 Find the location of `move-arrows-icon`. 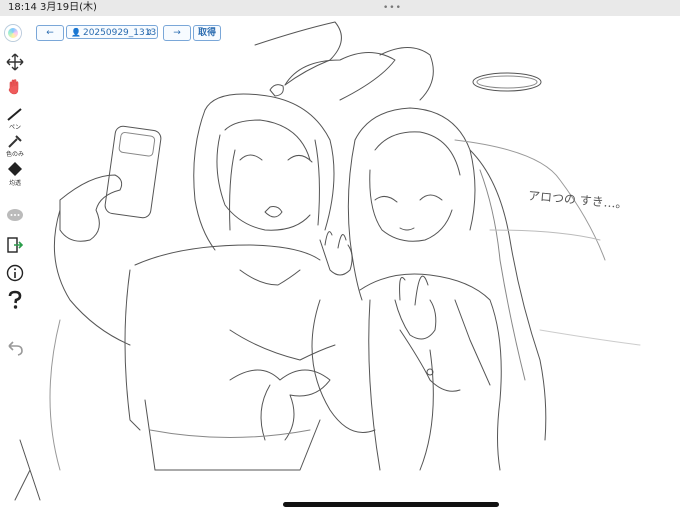

move-arrows-icon is located at coordinates (15, 62).